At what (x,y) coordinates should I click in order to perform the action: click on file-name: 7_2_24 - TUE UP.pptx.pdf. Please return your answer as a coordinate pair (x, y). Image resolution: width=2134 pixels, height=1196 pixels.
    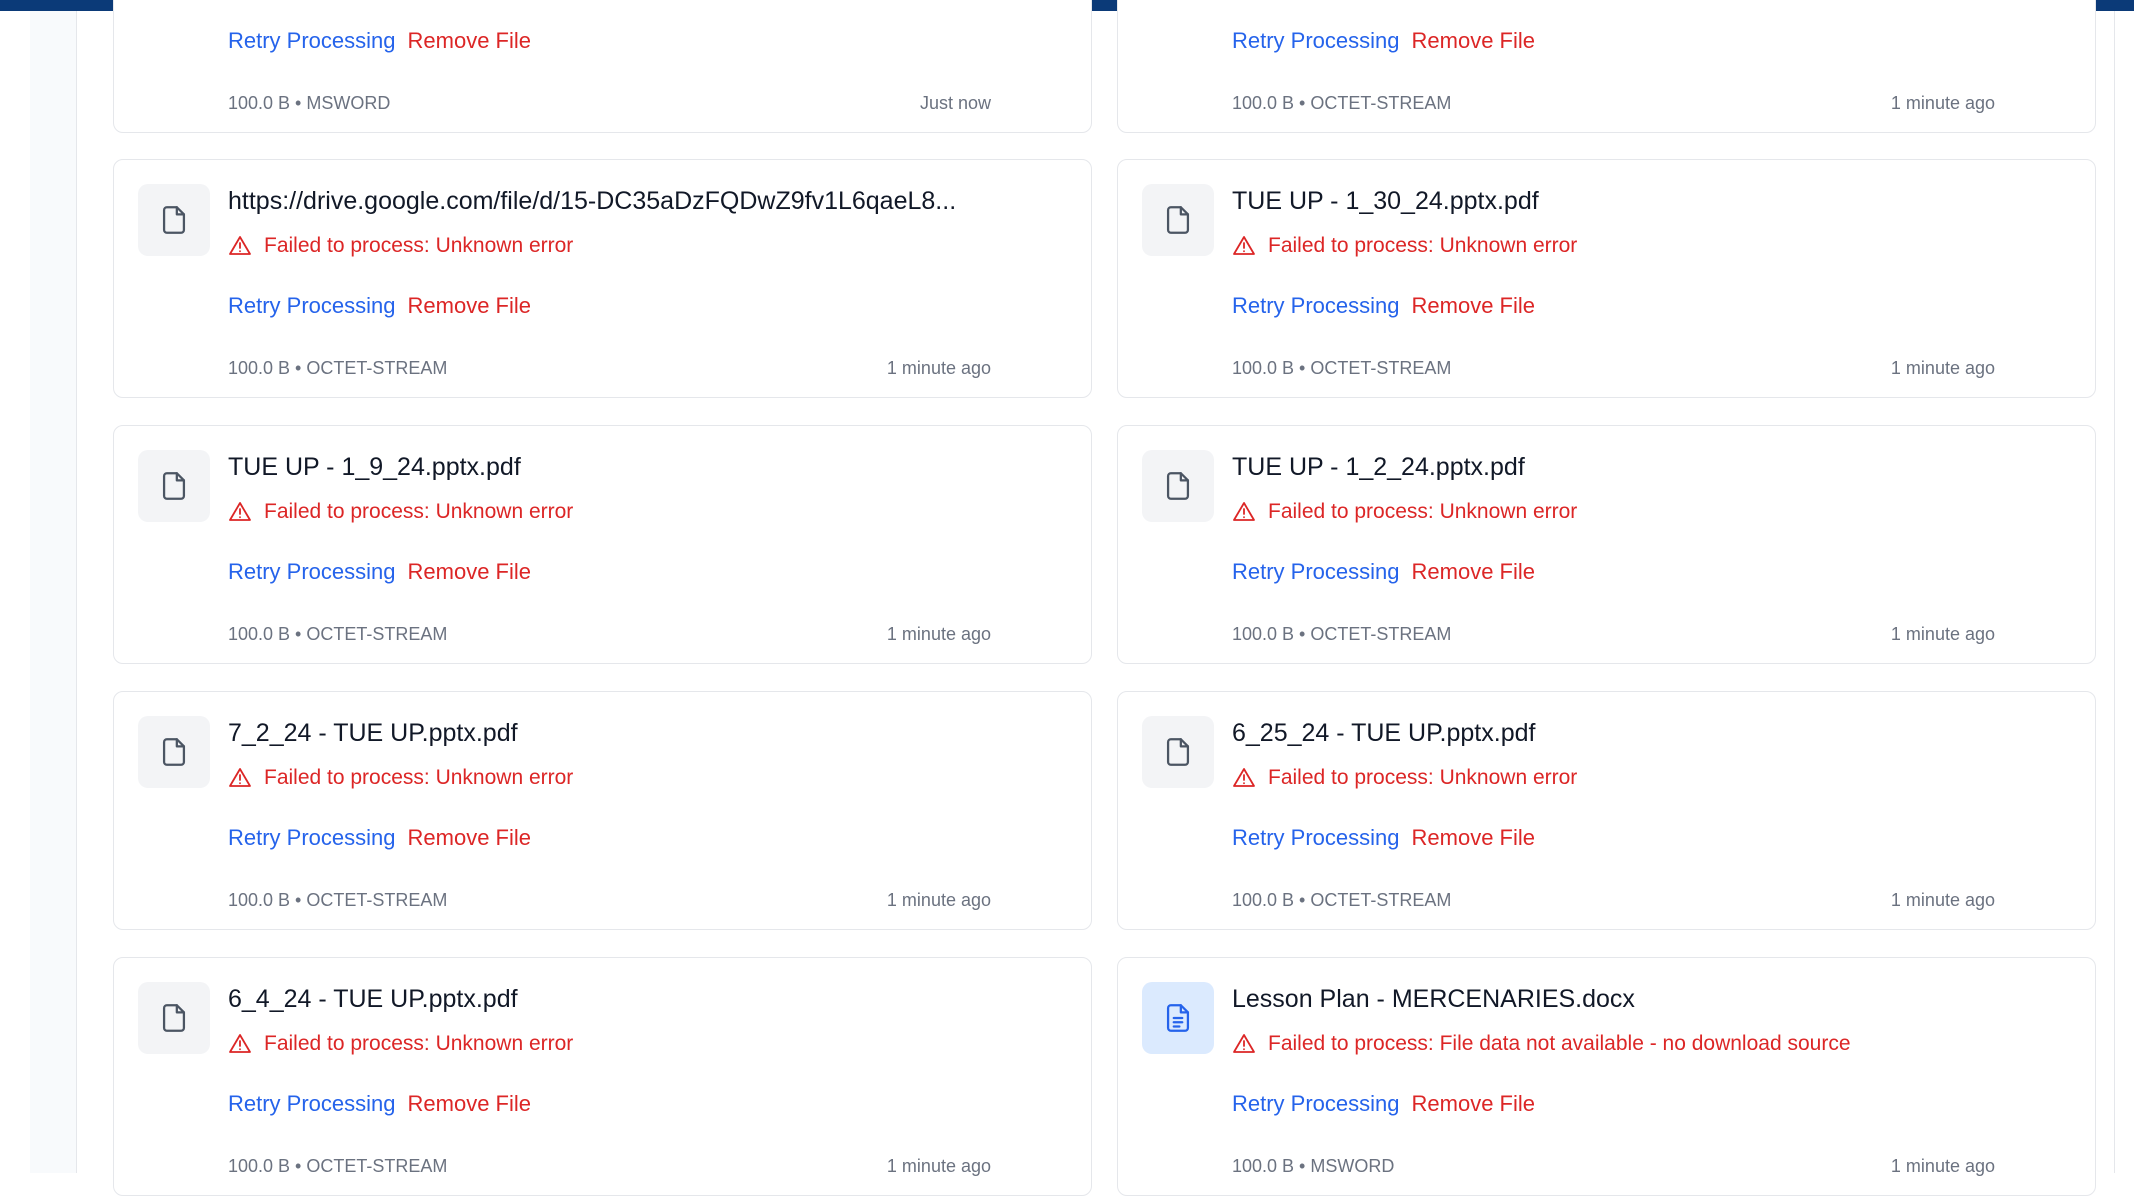
    Looking at the image, I should click on (373, 733).